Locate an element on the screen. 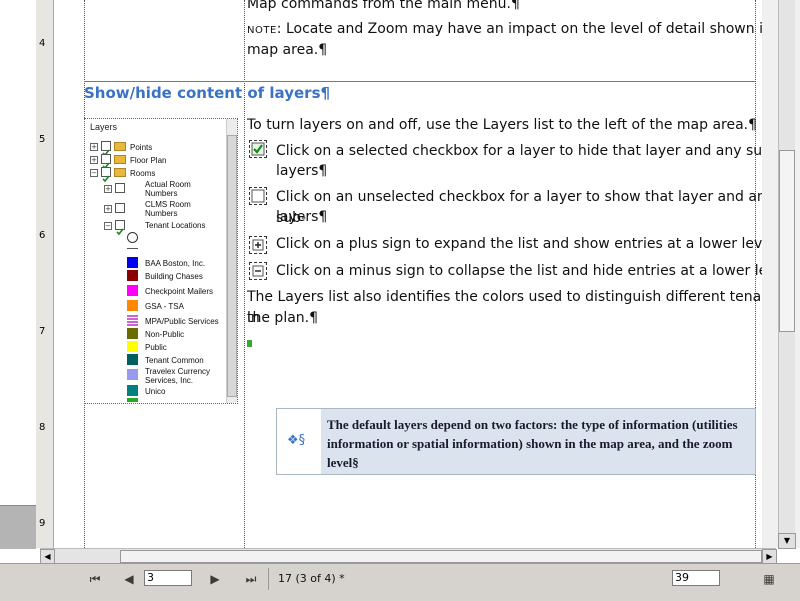 The height and width of the screenshot is (601, 800). page-gutter is located at coordinates (65, 274).